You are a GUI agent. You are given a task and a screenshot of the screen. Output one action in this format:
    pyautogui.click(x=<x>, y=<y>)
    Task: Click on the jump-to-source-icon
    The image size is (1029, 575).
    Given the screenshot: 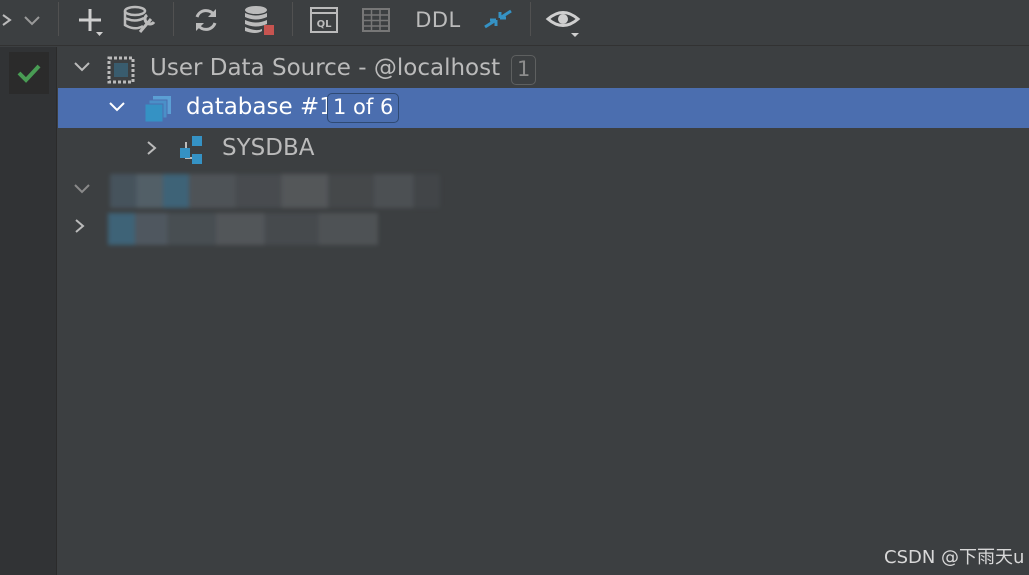 What is the action you would take?
    pyautogui.click(x=498, y=20)
    